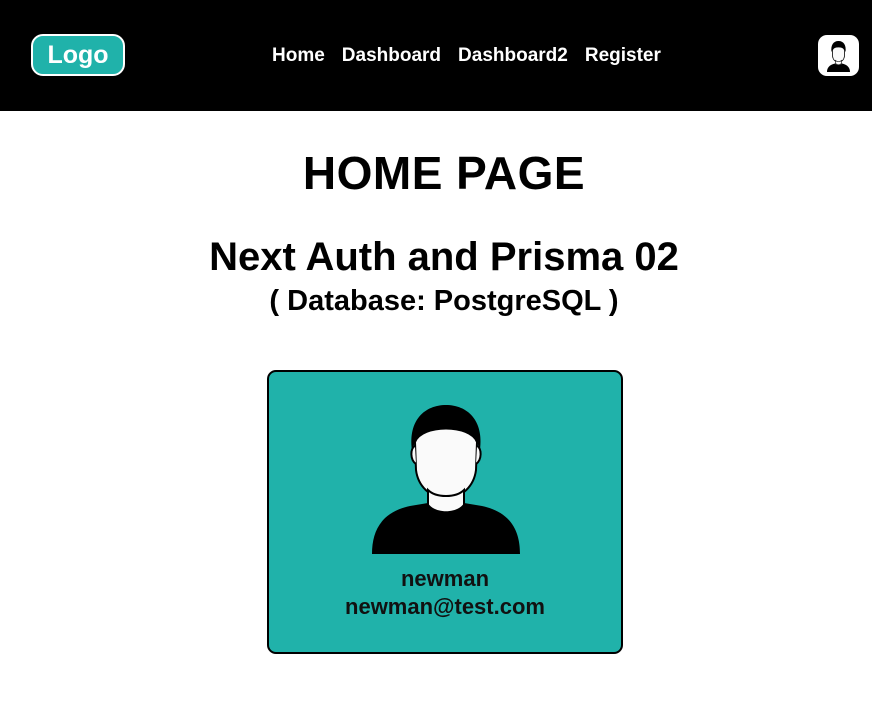  Describe the element at coordinates (444, 257) in the screenshot. I see `page-subtitle: Next Auth and Prisma 02` at that location.